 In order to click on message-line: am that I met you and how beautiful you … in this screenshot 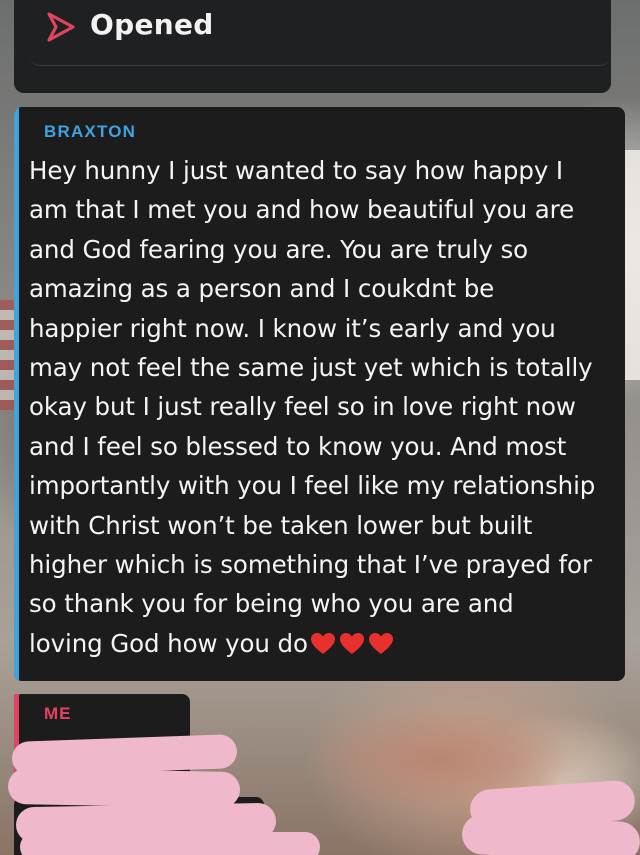, I will do `click(302, 210)`.